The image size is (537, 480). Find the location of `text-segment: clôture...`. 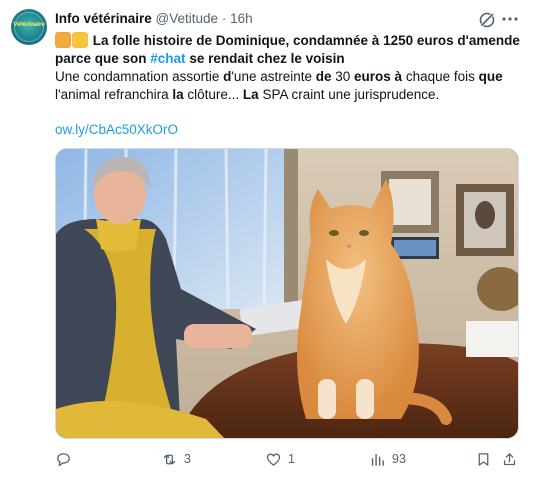

text-segment: clôture... is located at coordinates (213, 94).